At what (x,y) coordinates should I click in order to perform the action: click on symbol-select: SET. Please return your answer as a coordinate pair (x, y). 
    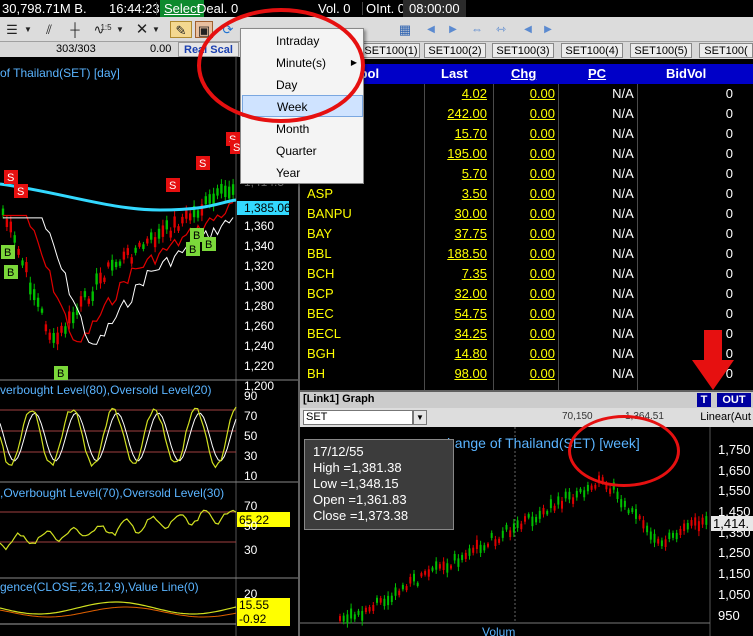
    Looking at the image, I should click on (358, 417).